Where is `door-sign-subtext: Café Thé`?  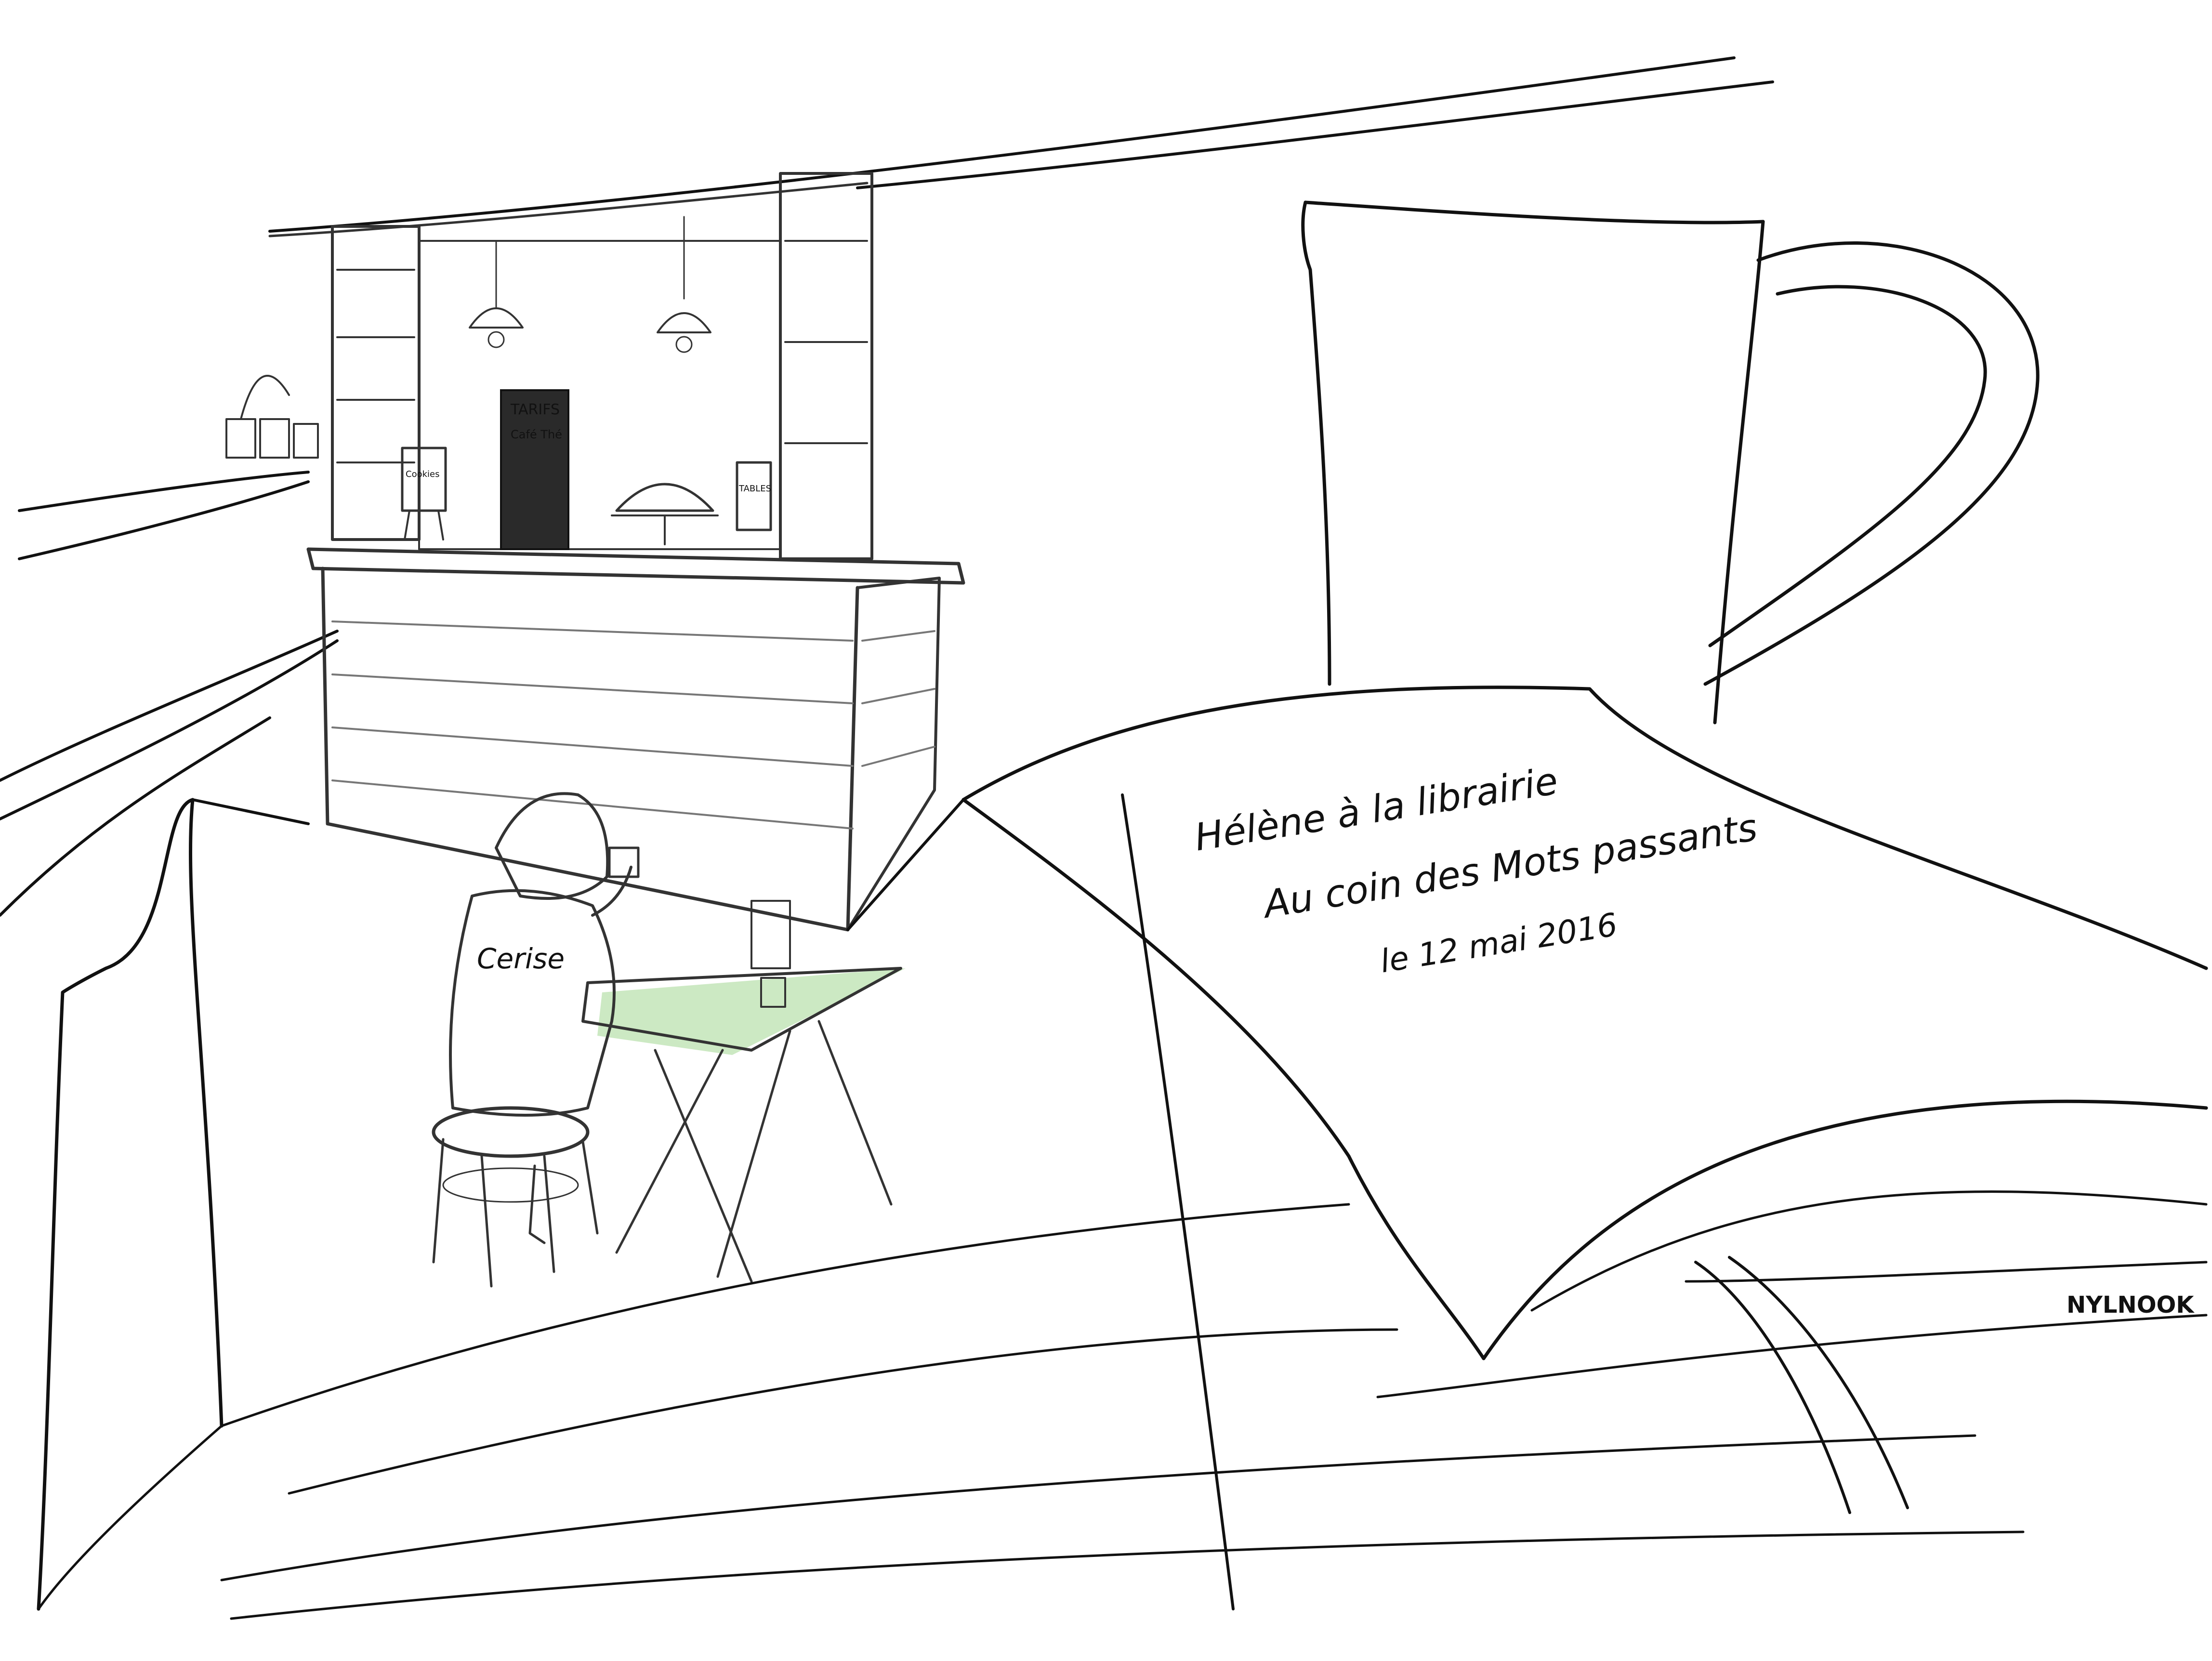 door-sign-subtext: Café Thé is located at coordinates (536, 435).